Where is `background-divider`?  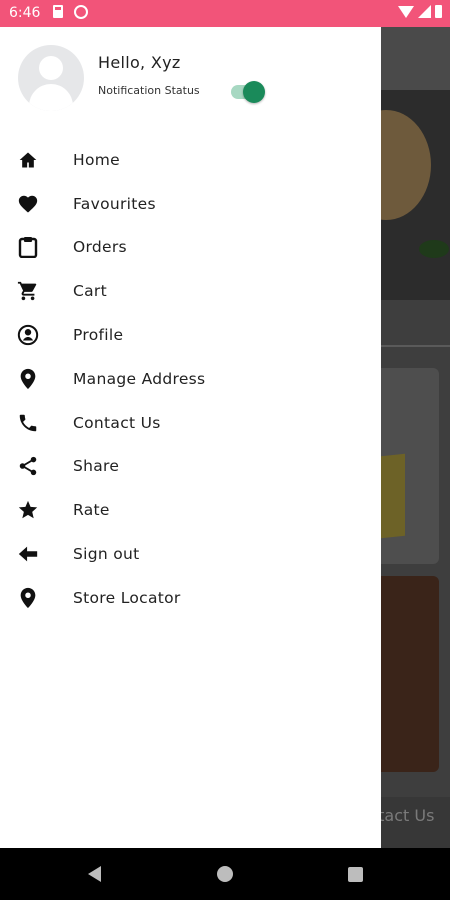
background-divider is located at coordinates (415, 346).